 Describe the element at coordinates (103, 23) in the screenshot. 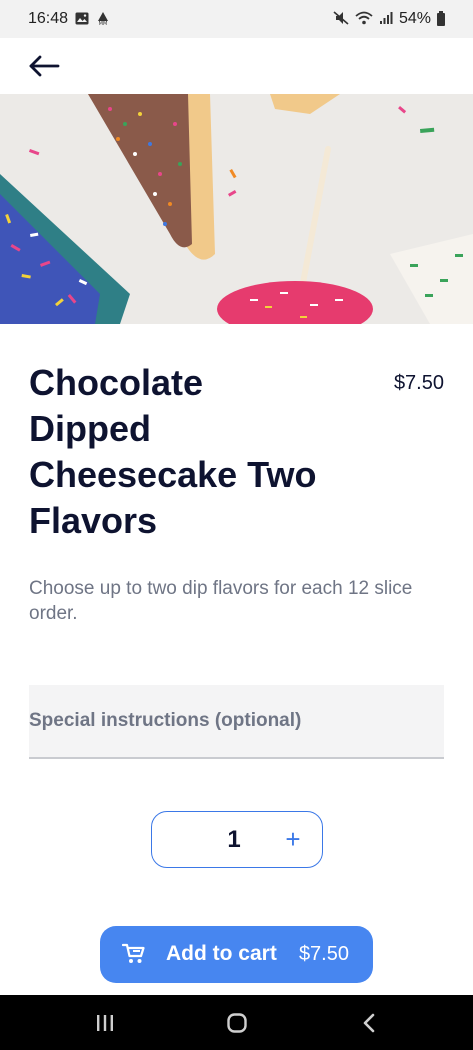

I see `svg-text: MM` at that location.